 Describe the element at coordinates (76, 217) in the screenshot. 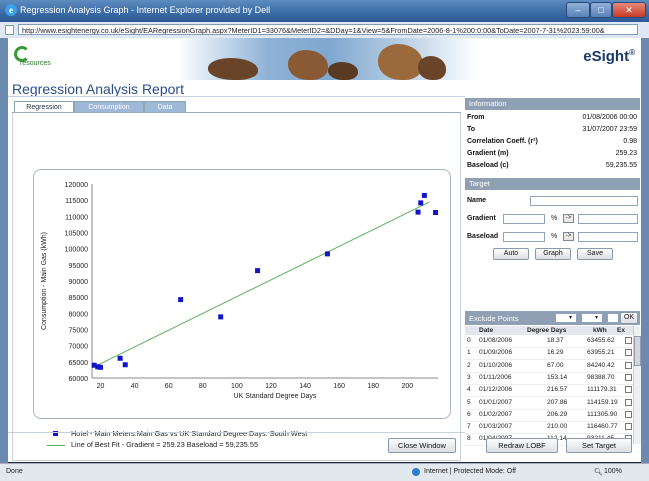

I see `y-tick-label: 110000` at that location.